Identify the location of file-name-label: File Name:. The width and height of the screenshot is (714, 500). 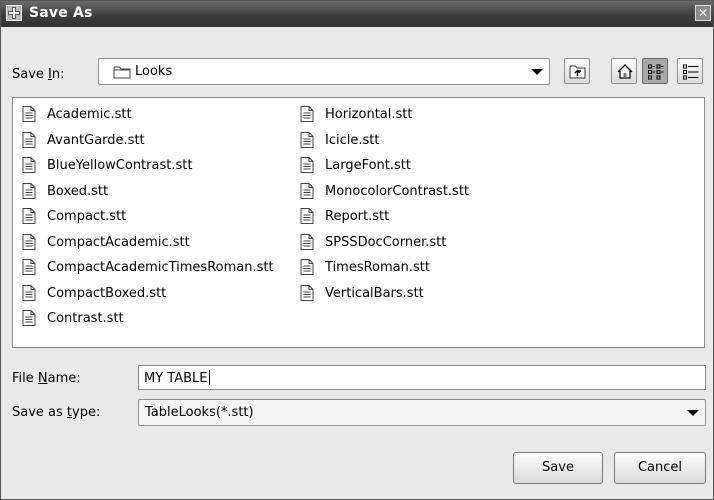
(46, 378).